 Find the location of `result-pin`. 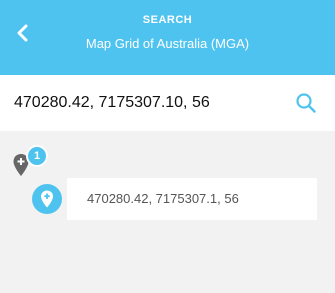

result-pin is located at coordinates (47, 199).